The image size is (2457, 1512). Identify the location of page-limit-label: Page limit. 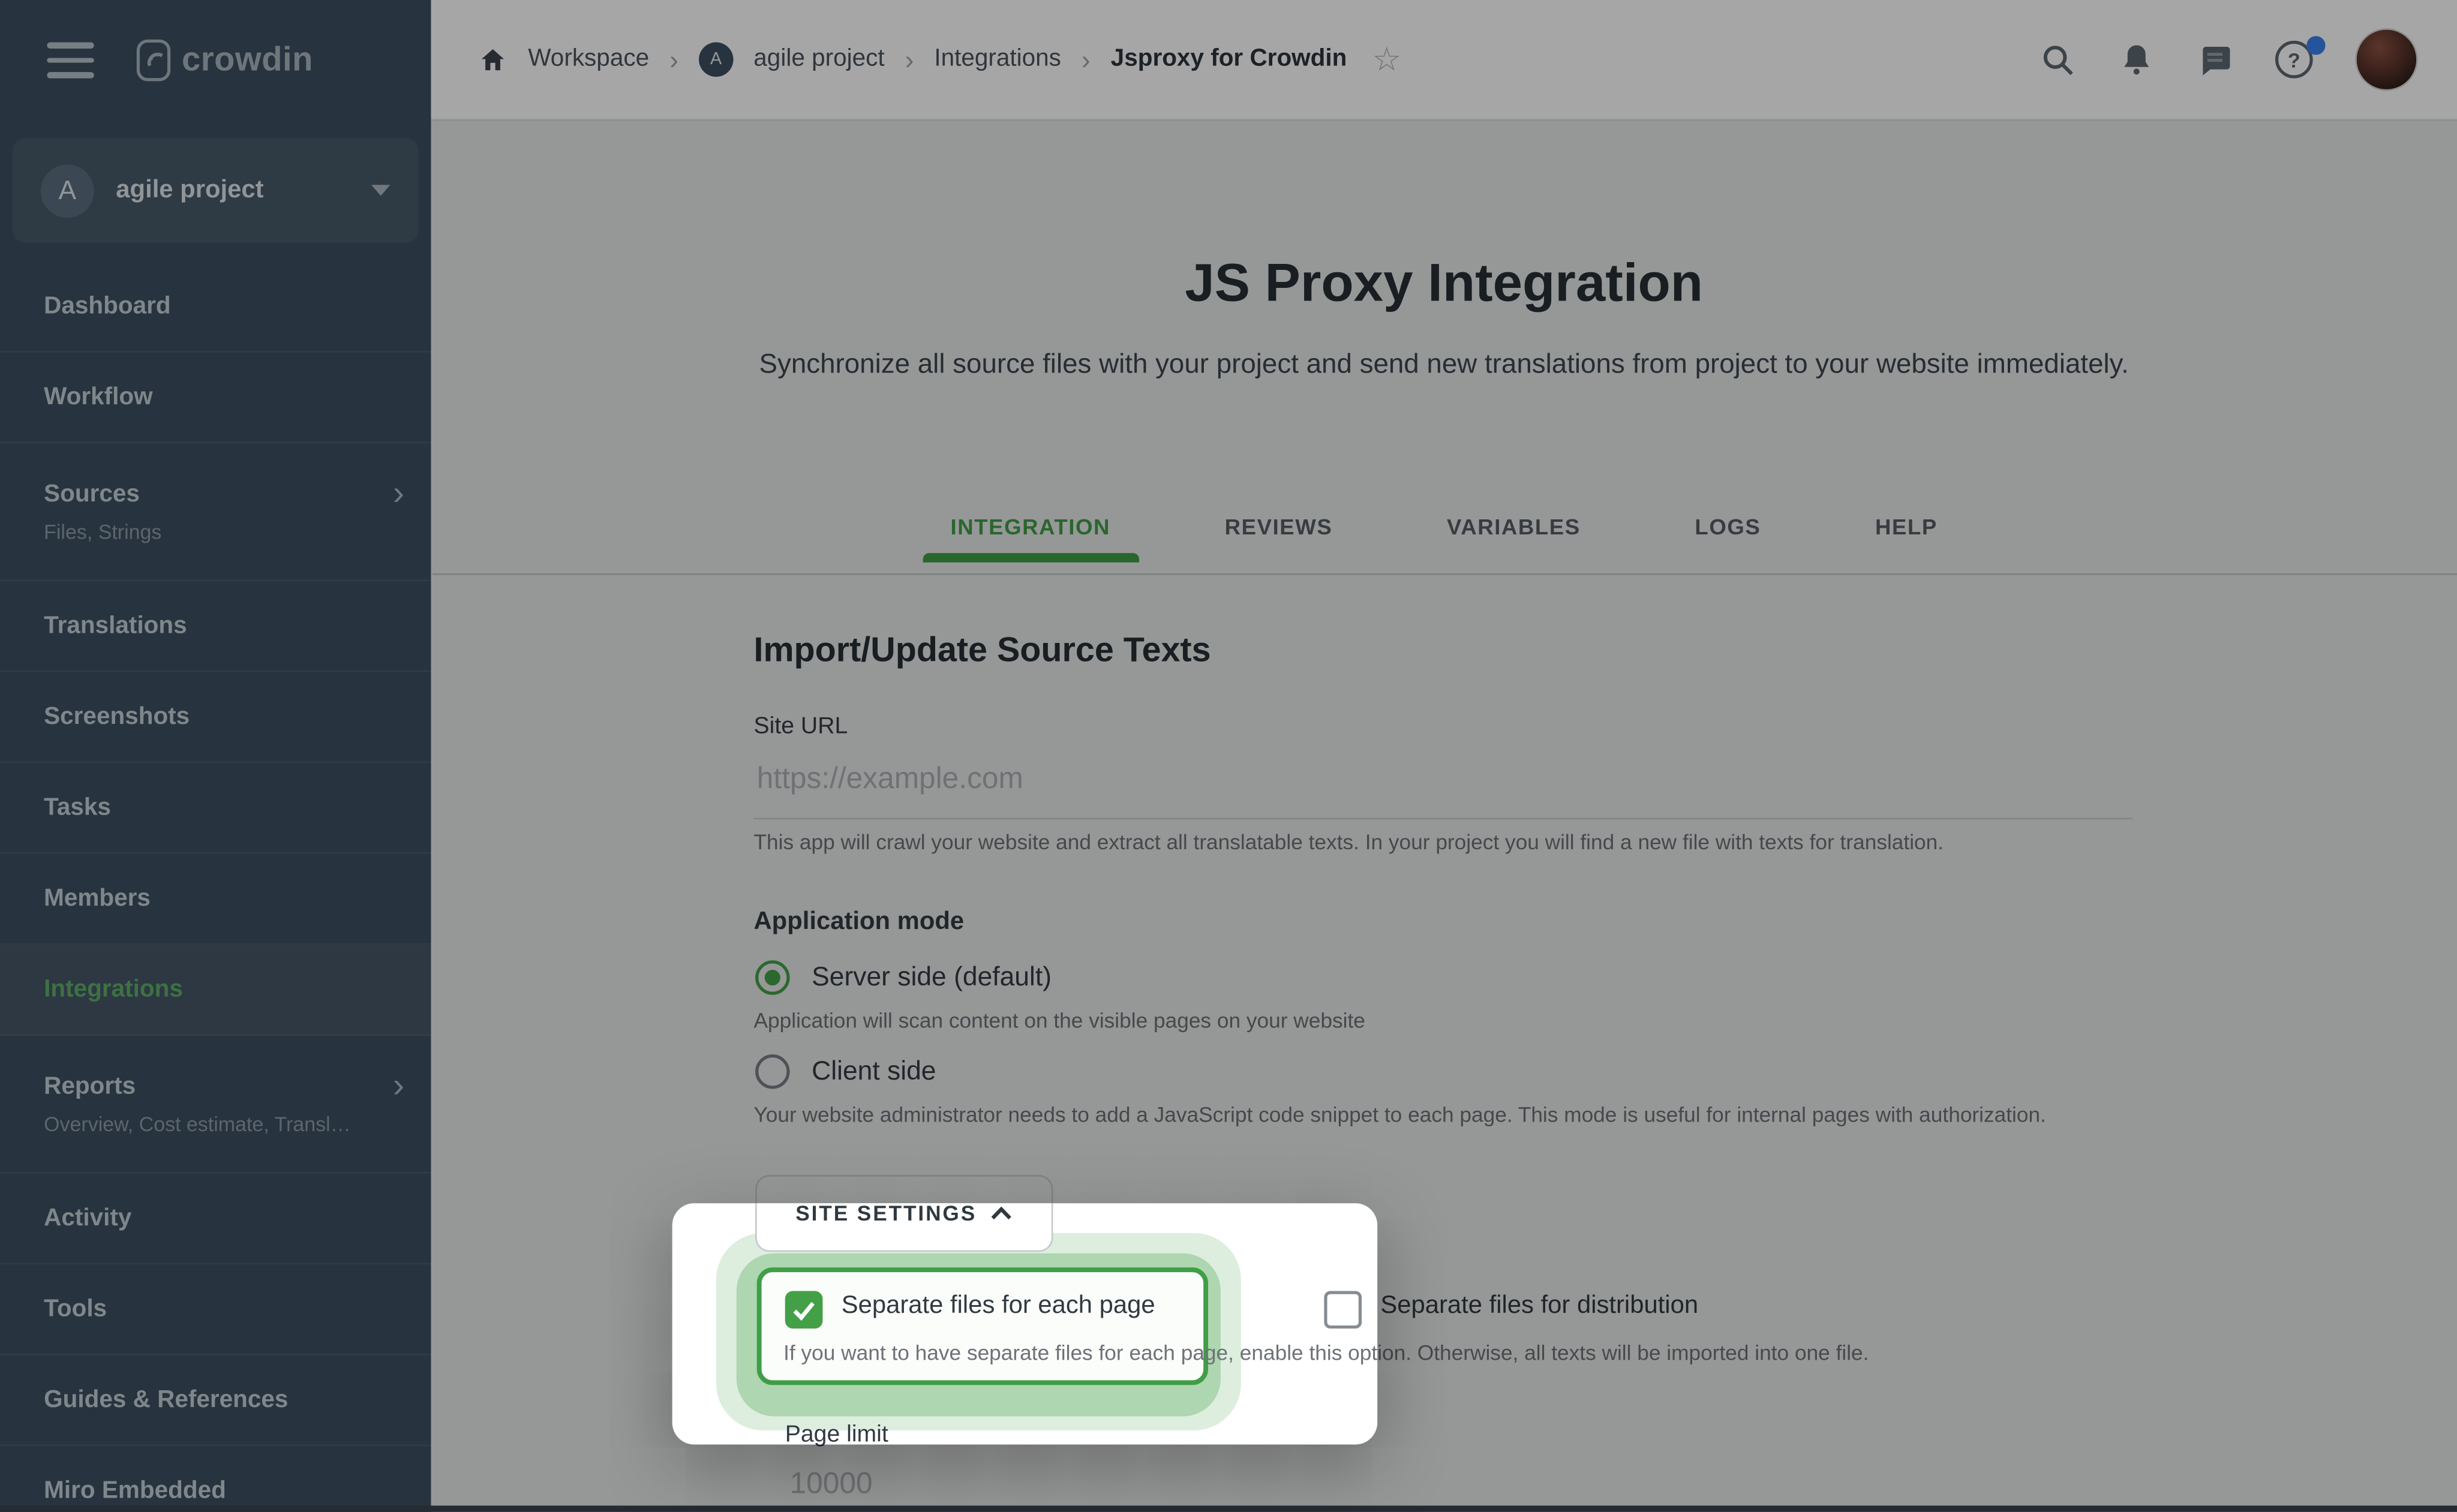
(836, 1433).